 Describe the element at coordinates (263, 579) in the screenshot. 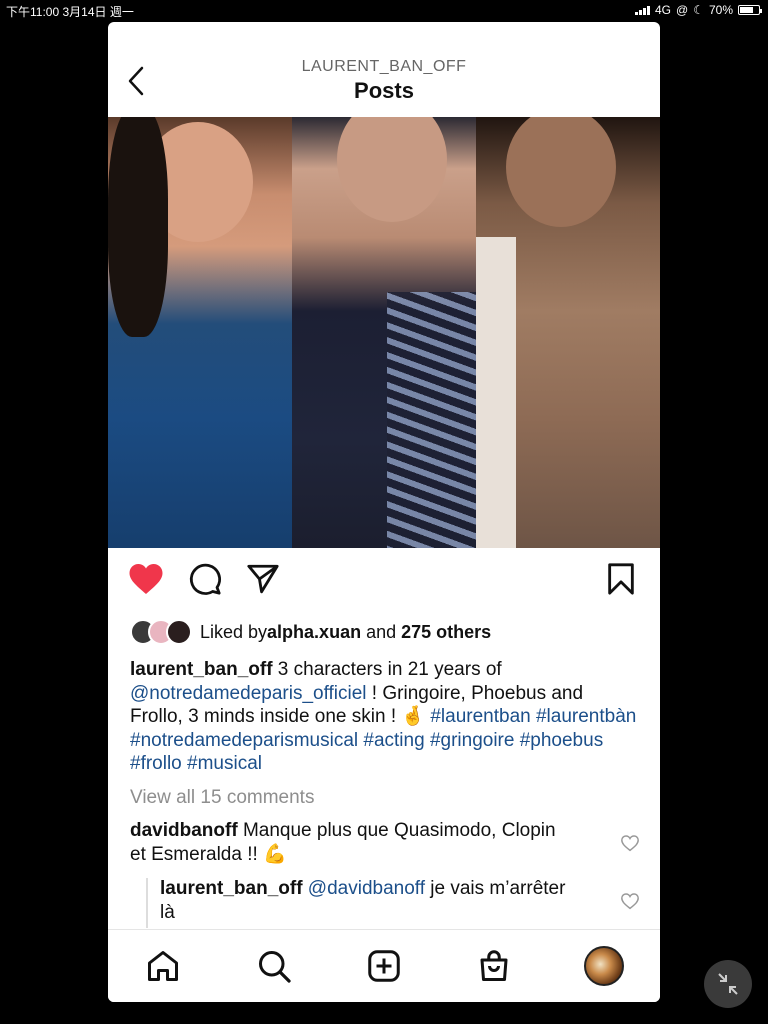

I see `share-icon` at that location.